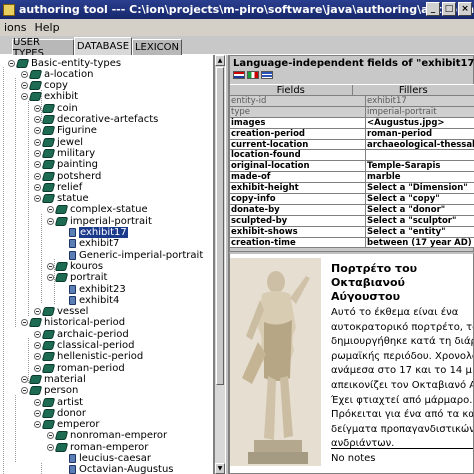 This screenshot has width=474, height=474. What do you see at coordinates (352, 167) in the screenshot?
I see `table-row: original-location Temple-Sarapis` at bounding box center [352, 167].